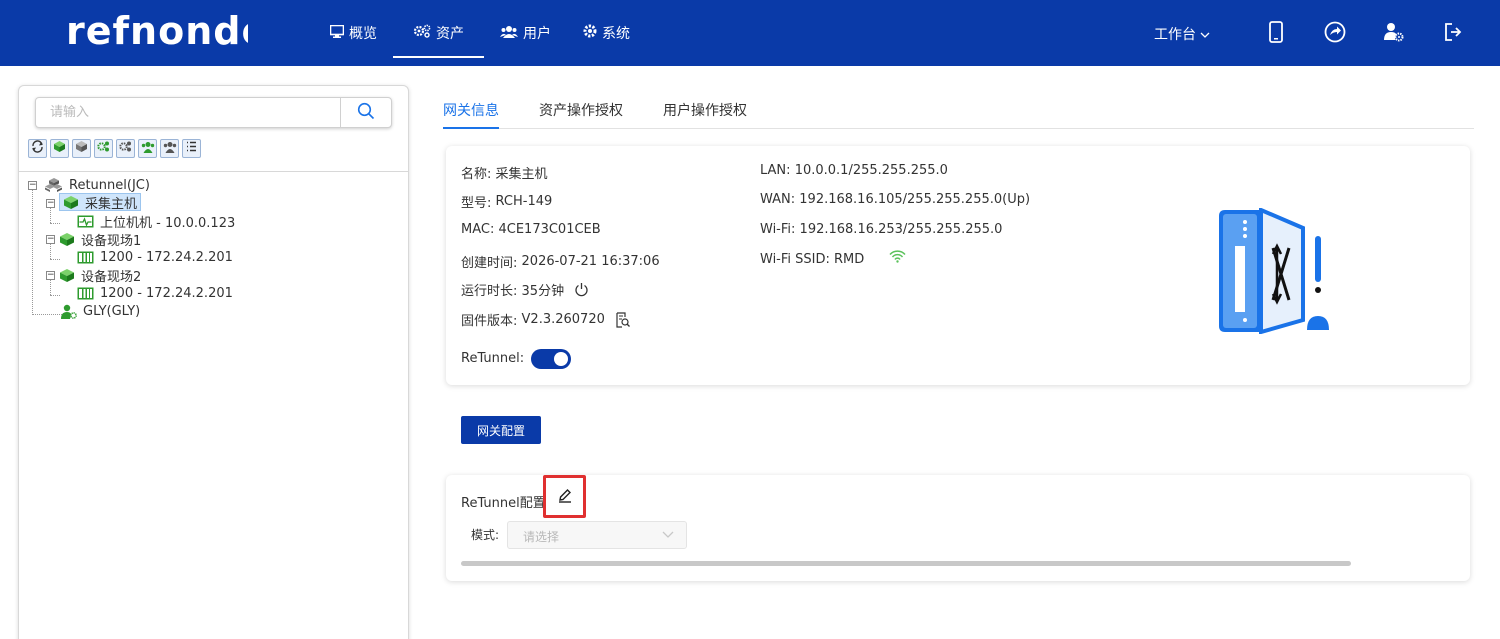 This screenshot has width=1500, height=639. What do you see at coordinates (543, 291) in the screenshot?
I see `gateway-uptime: 35分钟` at bounding box center [543, 291].